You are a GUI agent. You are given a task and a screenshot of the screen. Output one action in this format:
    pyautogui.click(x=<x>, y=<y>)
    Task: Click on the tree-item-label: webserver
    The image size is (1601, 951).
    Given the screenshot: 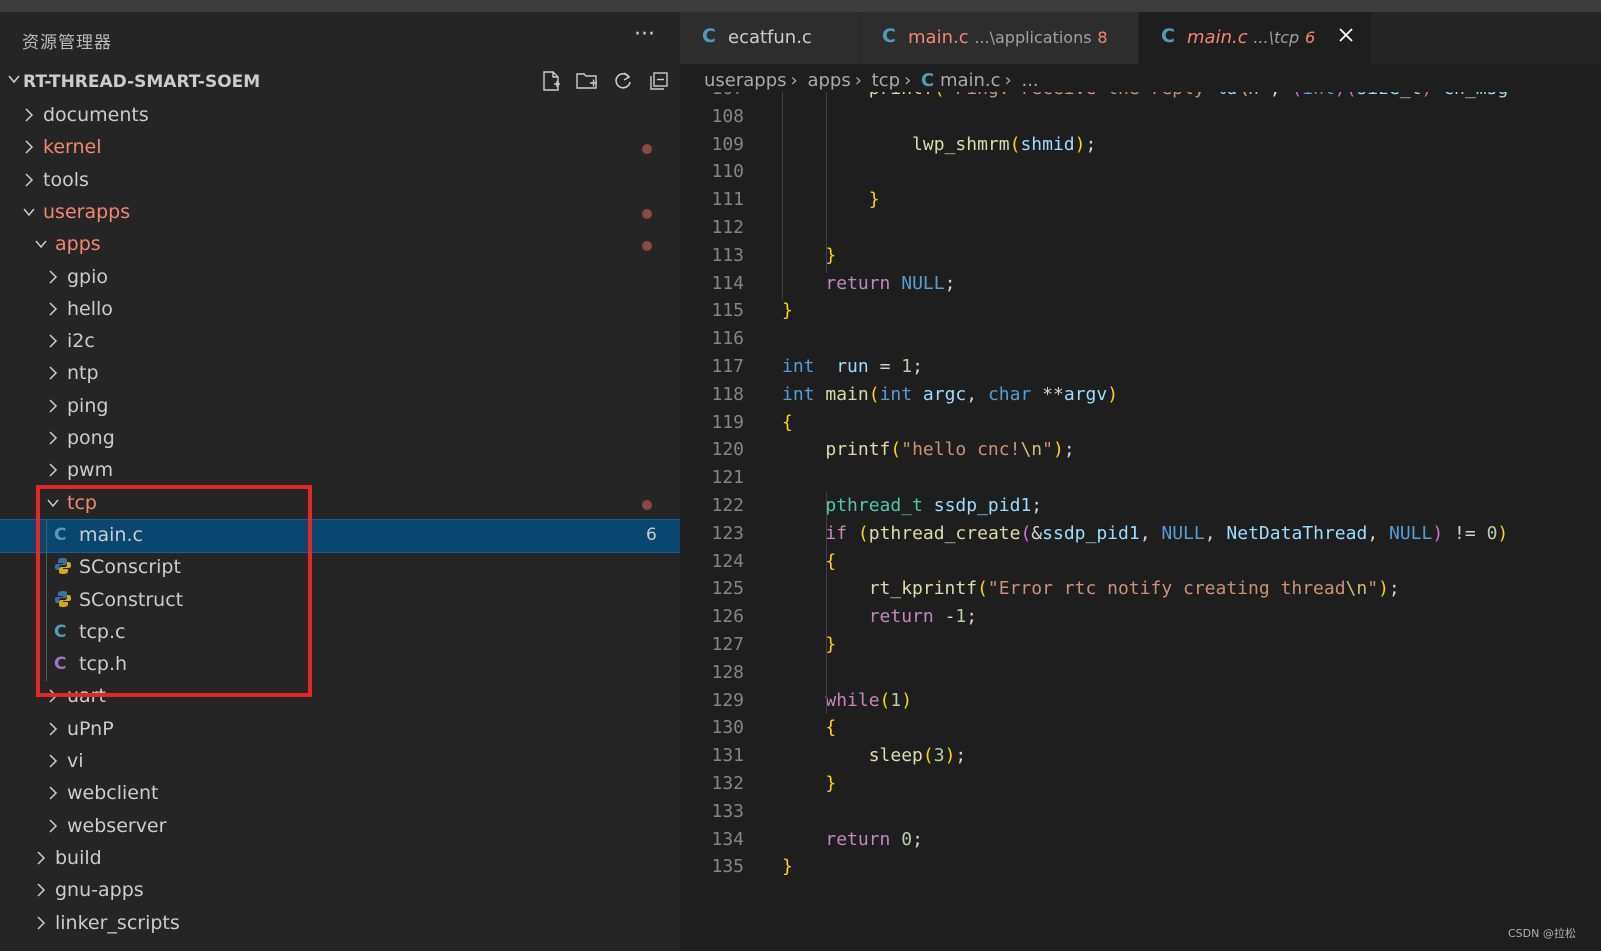 What is the action you would take?
    pyautogui.click(x=117, y=825)
    